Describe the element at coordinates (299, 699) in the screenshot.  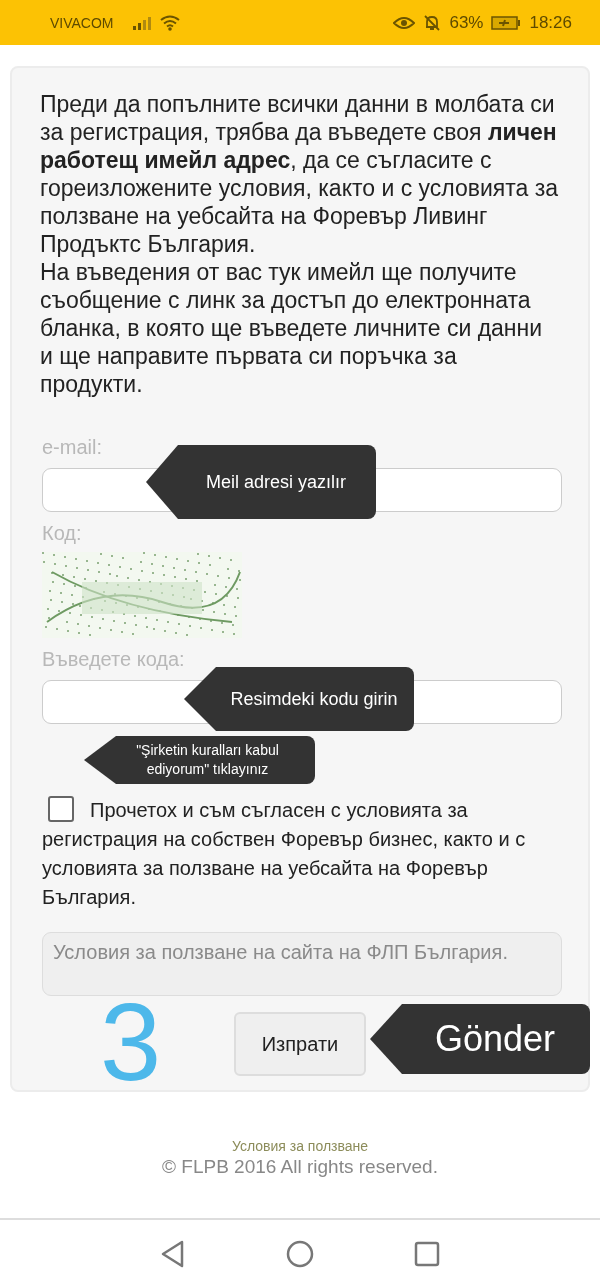
I see `annotation-tooltip: Resimdeki kodu girin` at that location.